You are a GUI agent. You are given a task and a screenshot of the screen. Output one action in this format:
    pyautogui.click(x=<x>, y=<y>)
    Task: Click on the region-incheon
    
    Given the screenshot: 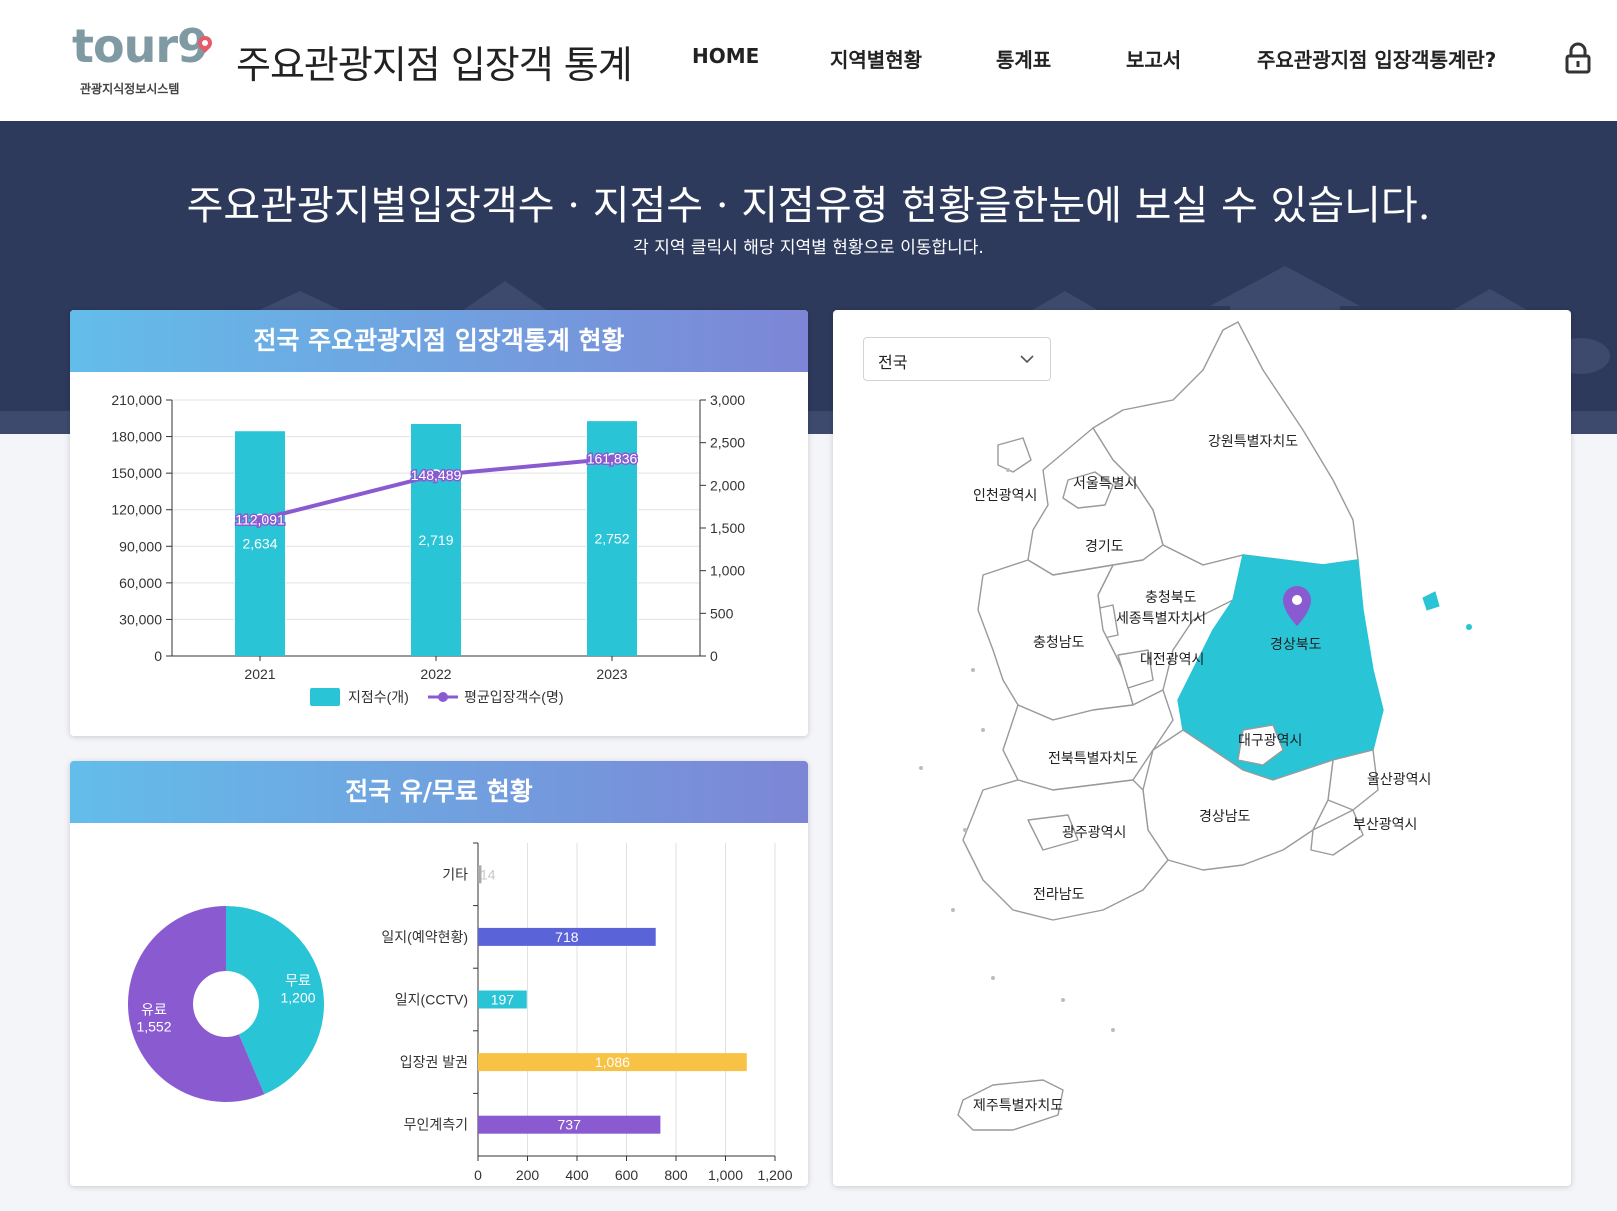 What is the action you would take?
    pyautogui.click(x=1014, y=455)
    